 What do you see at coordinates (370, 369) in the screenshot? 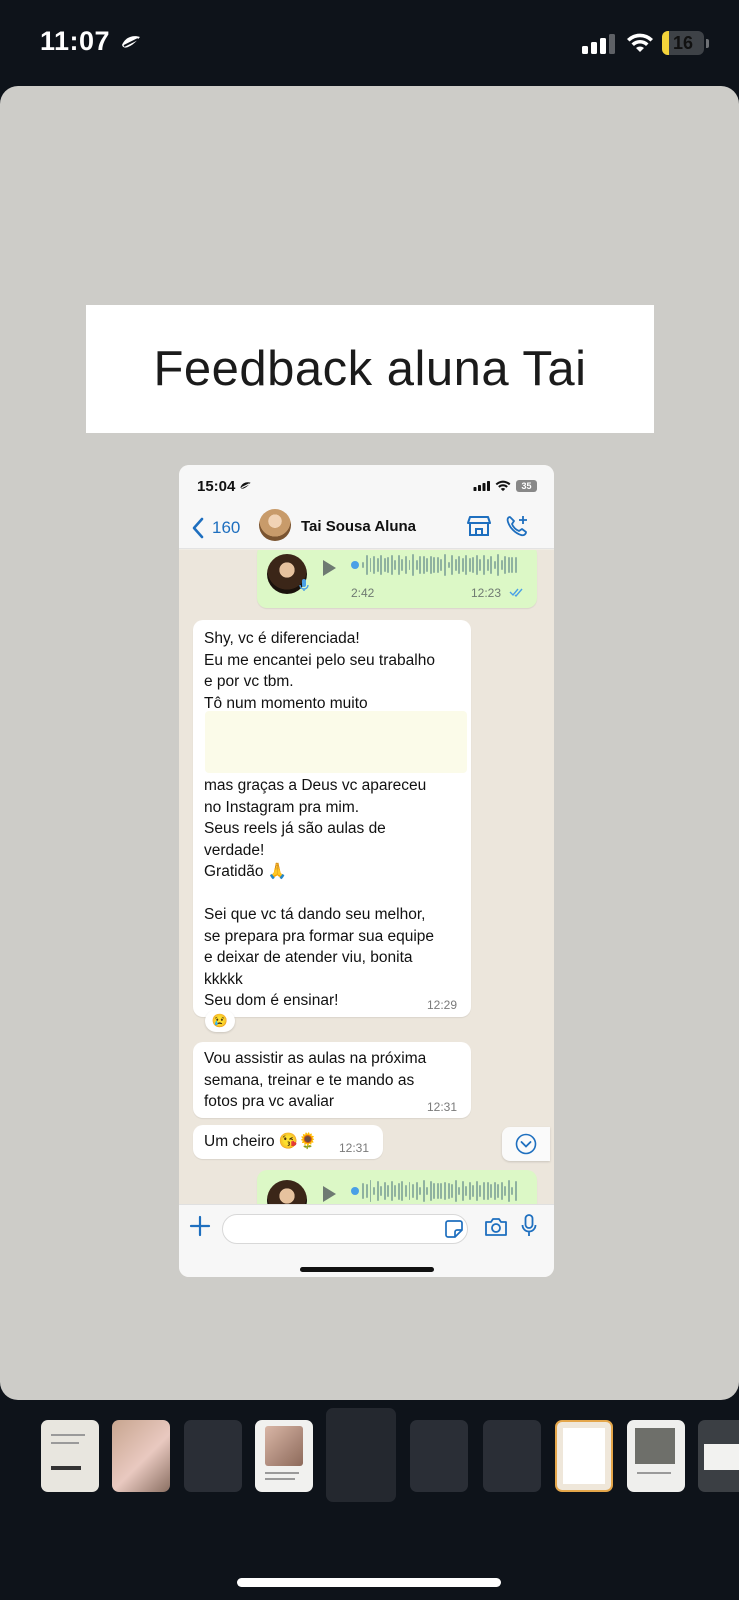
I see `story-title: Feedback aluna Tai` at bounding box center [370, 369].